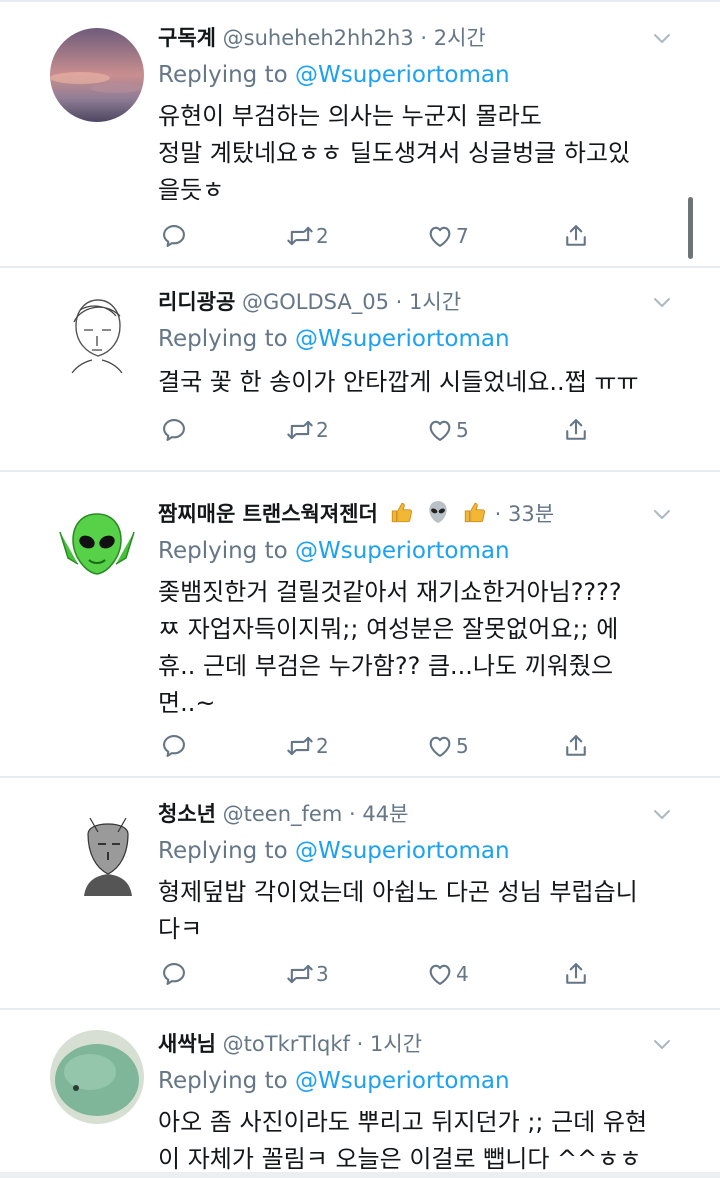 The image size is (720, 1178). I want to click on tweet-actions: 2 5, so click(388, 746).